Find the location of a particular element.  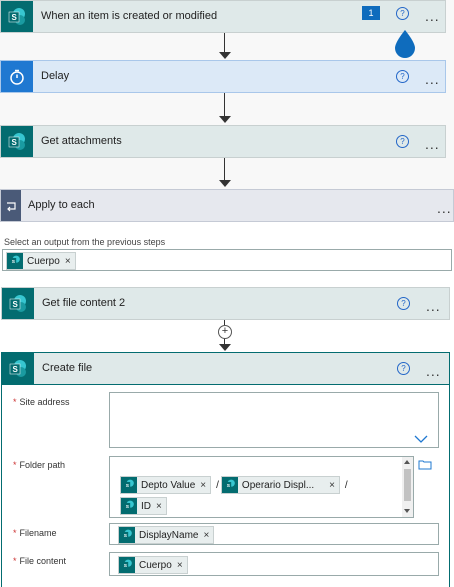

filename-label: * Filename is located at coordinates (35, 533).